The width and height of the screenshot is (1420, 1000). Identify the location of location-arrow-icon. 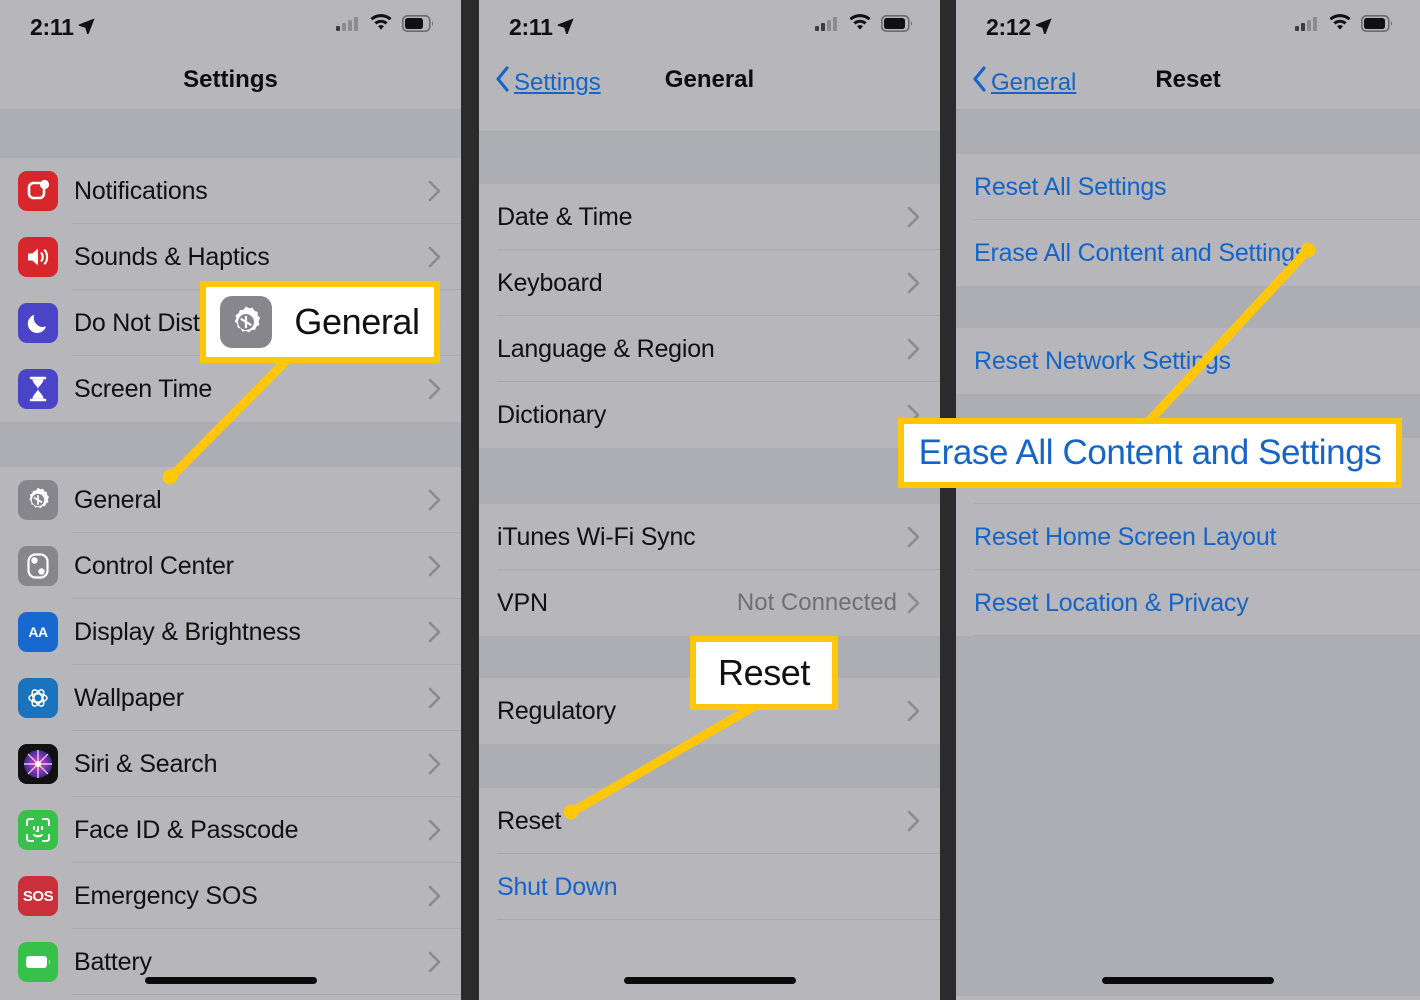
(565, 26).